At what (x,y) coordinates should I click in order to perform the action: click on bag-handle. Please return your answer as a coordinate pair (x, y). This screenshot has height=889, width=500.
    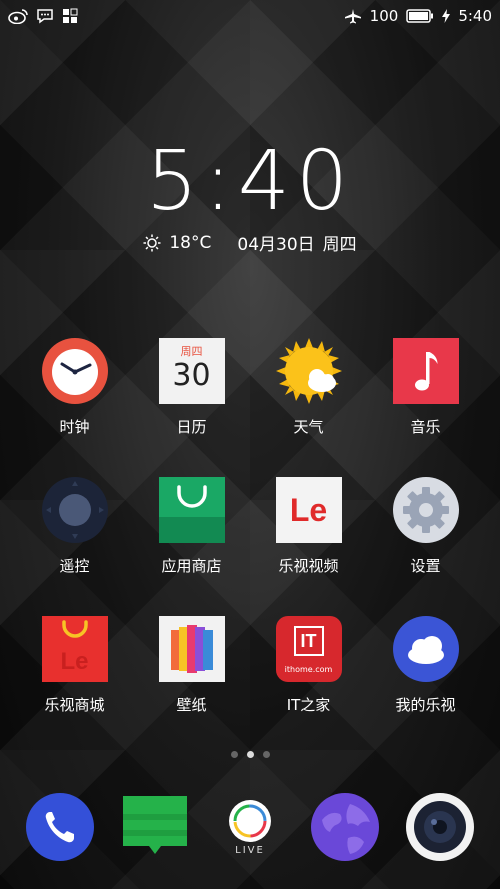
    Looking at the image, I should click on (74, 629).